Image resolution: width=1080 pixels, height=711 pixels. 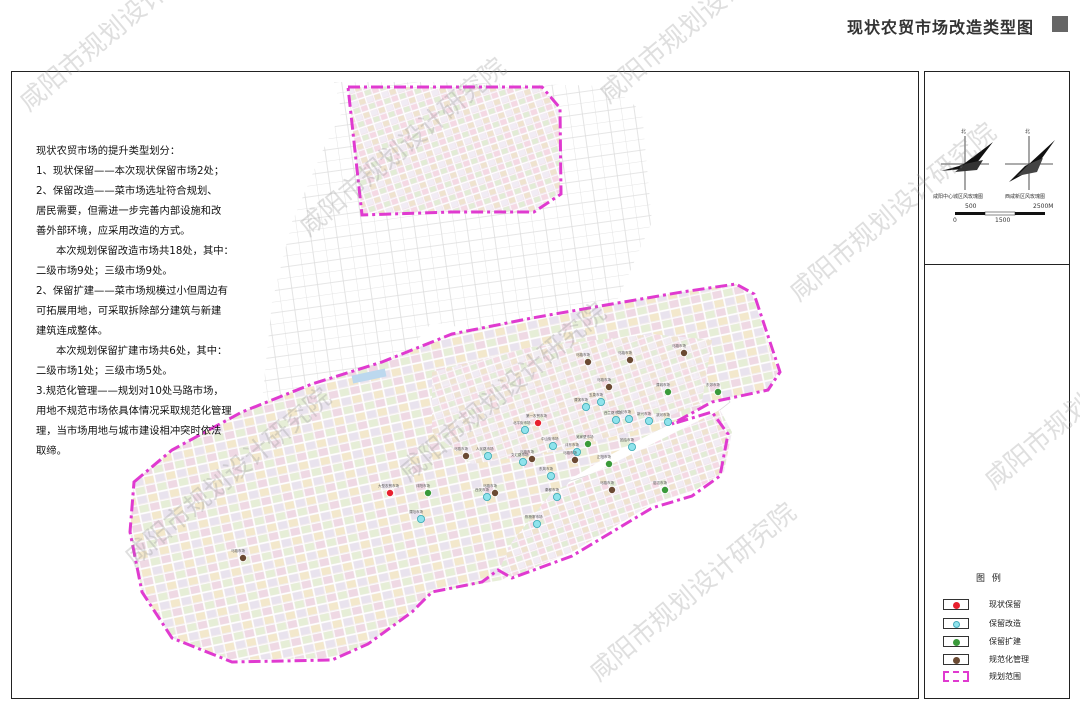 What do you see at coordinates (956, 676) in the screenshot?
I see `boundary-line-icon` at bounding box center [956, 676].